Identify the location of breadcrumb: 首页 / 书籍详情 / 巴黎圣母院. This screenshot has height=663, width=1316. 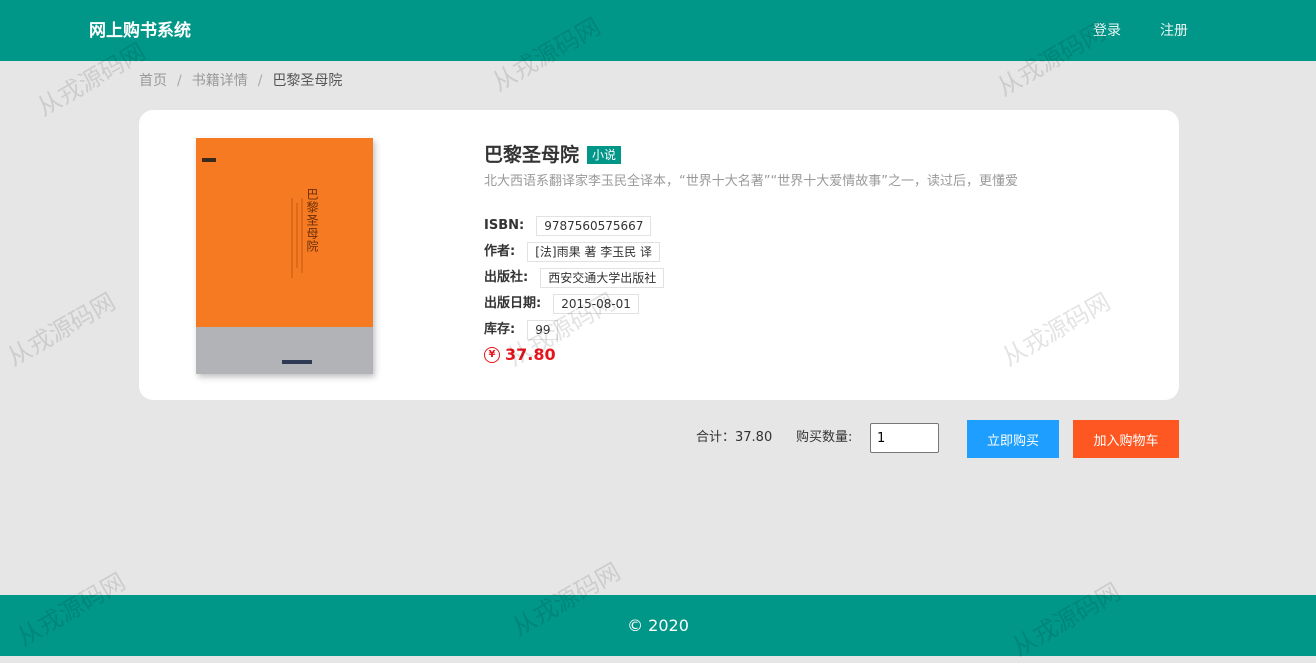
(240, 81).